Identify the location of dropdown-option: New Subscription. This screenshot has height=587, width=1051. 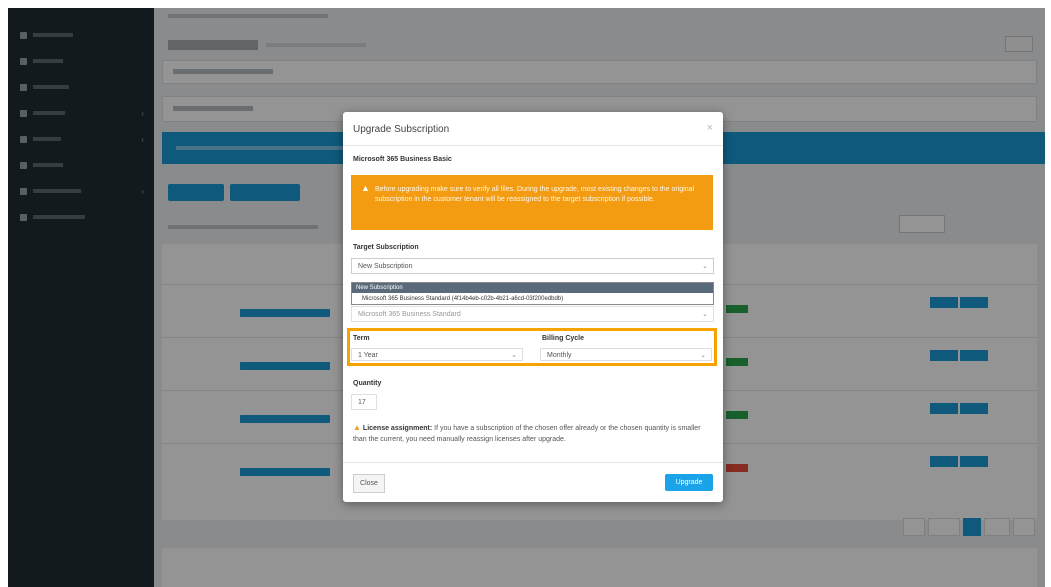
(532, 288).